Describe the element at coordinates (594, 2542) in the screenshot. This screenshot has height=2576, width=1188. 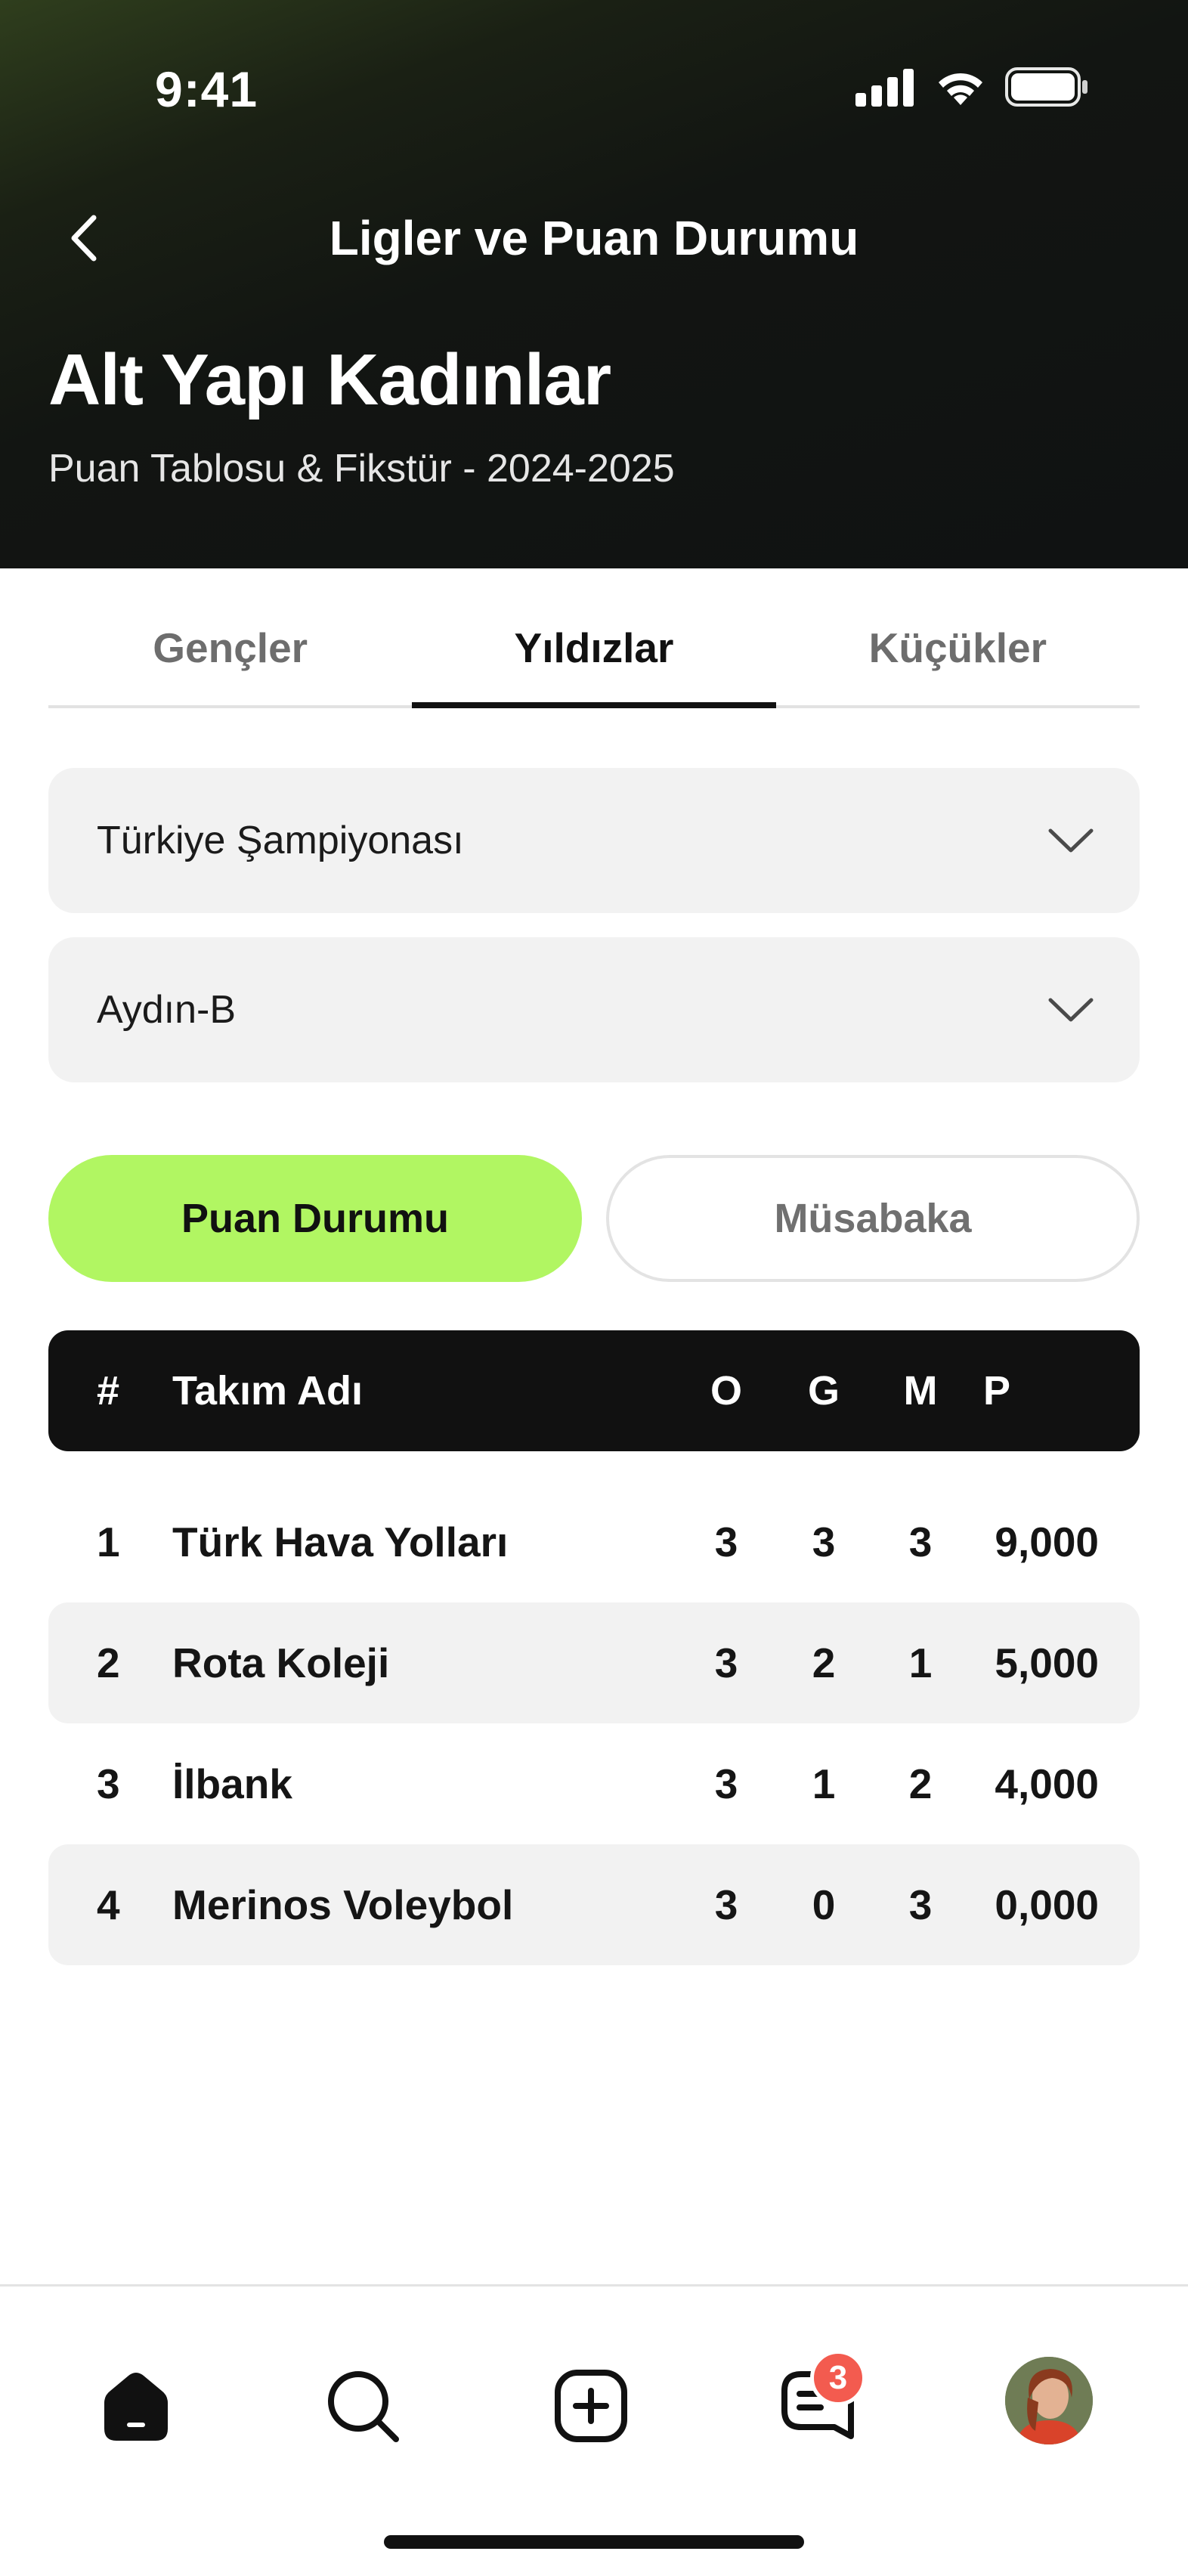
I see `home-indicator` at that location.